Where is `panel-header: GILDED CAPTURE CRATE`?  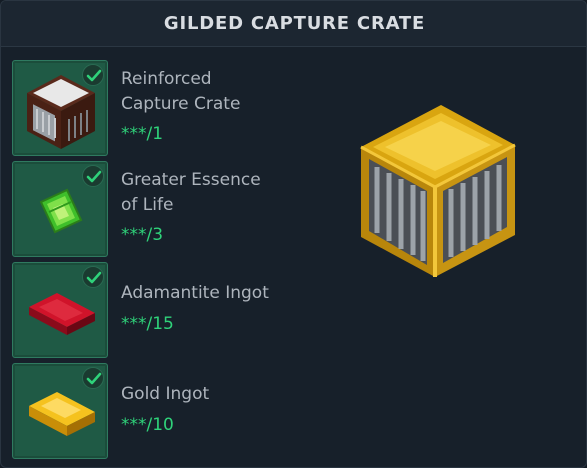 panel-header: GILDED CAPTURE CRATE is located at coordinates (293, 24).